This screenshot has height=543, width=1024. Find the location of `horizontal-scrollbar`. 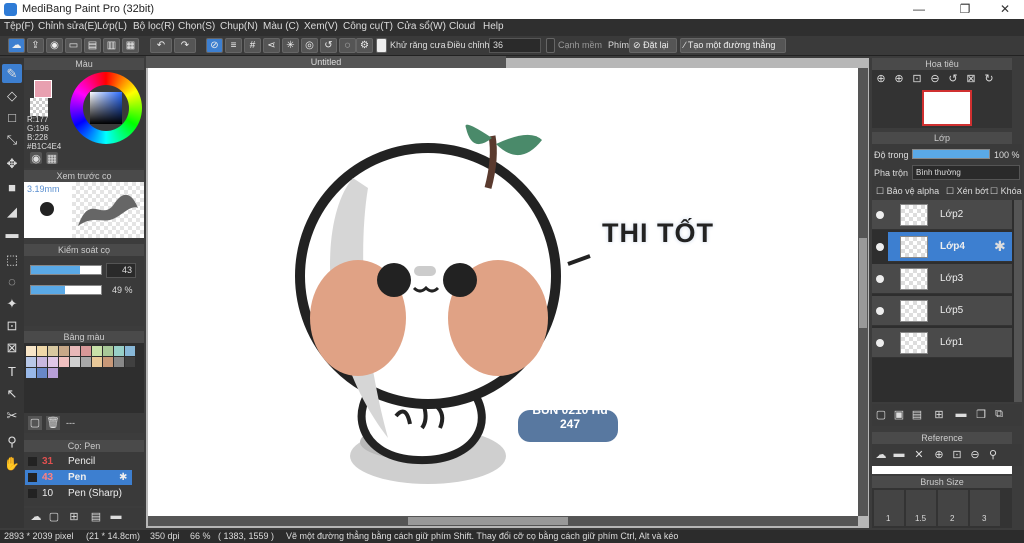

horizontal-scrollbar is located at coordinates (503, 521).